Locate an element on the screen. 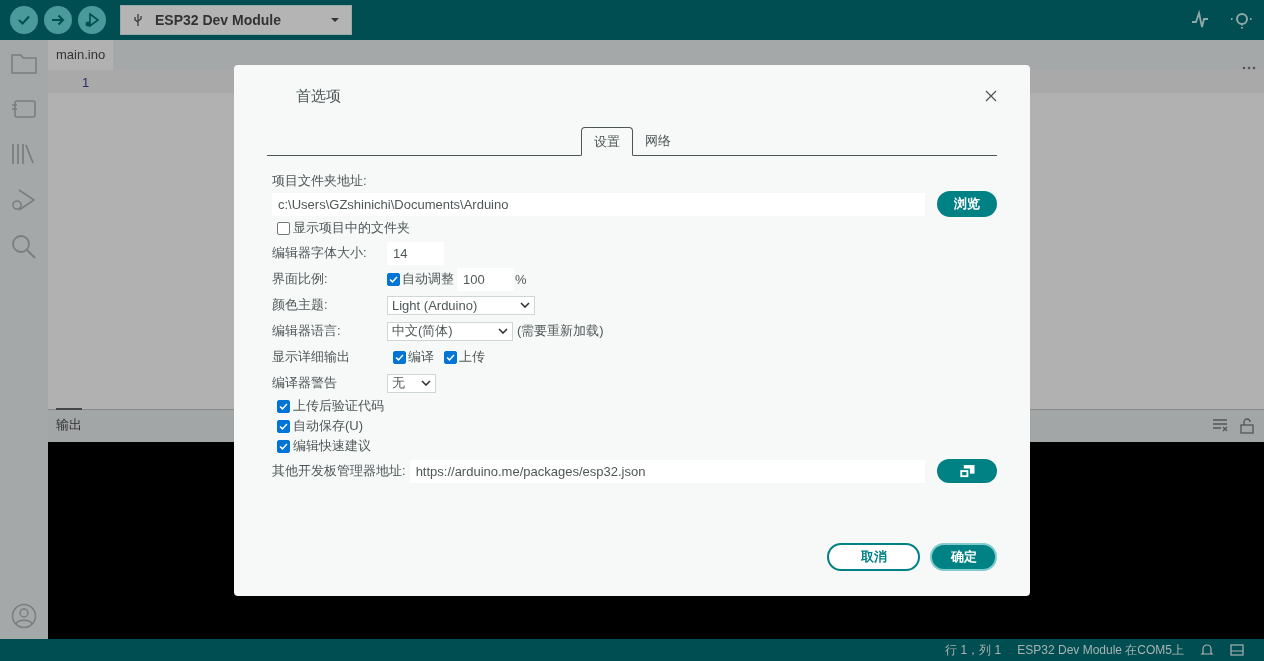  checkbox-label: 编译 is located at coordinates (421, 357).